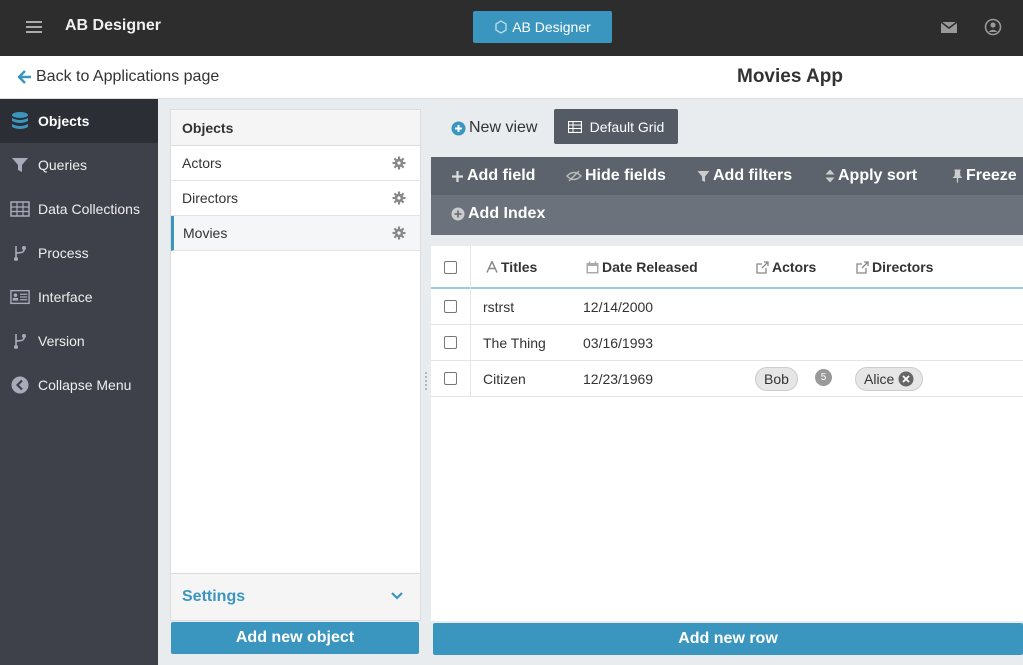 This screenshot has width=1023, height=665. What do you see at coordinates (514, 343) in the screenshot?
I see `cell-title: The Thing` at bounding box center [514, 343].